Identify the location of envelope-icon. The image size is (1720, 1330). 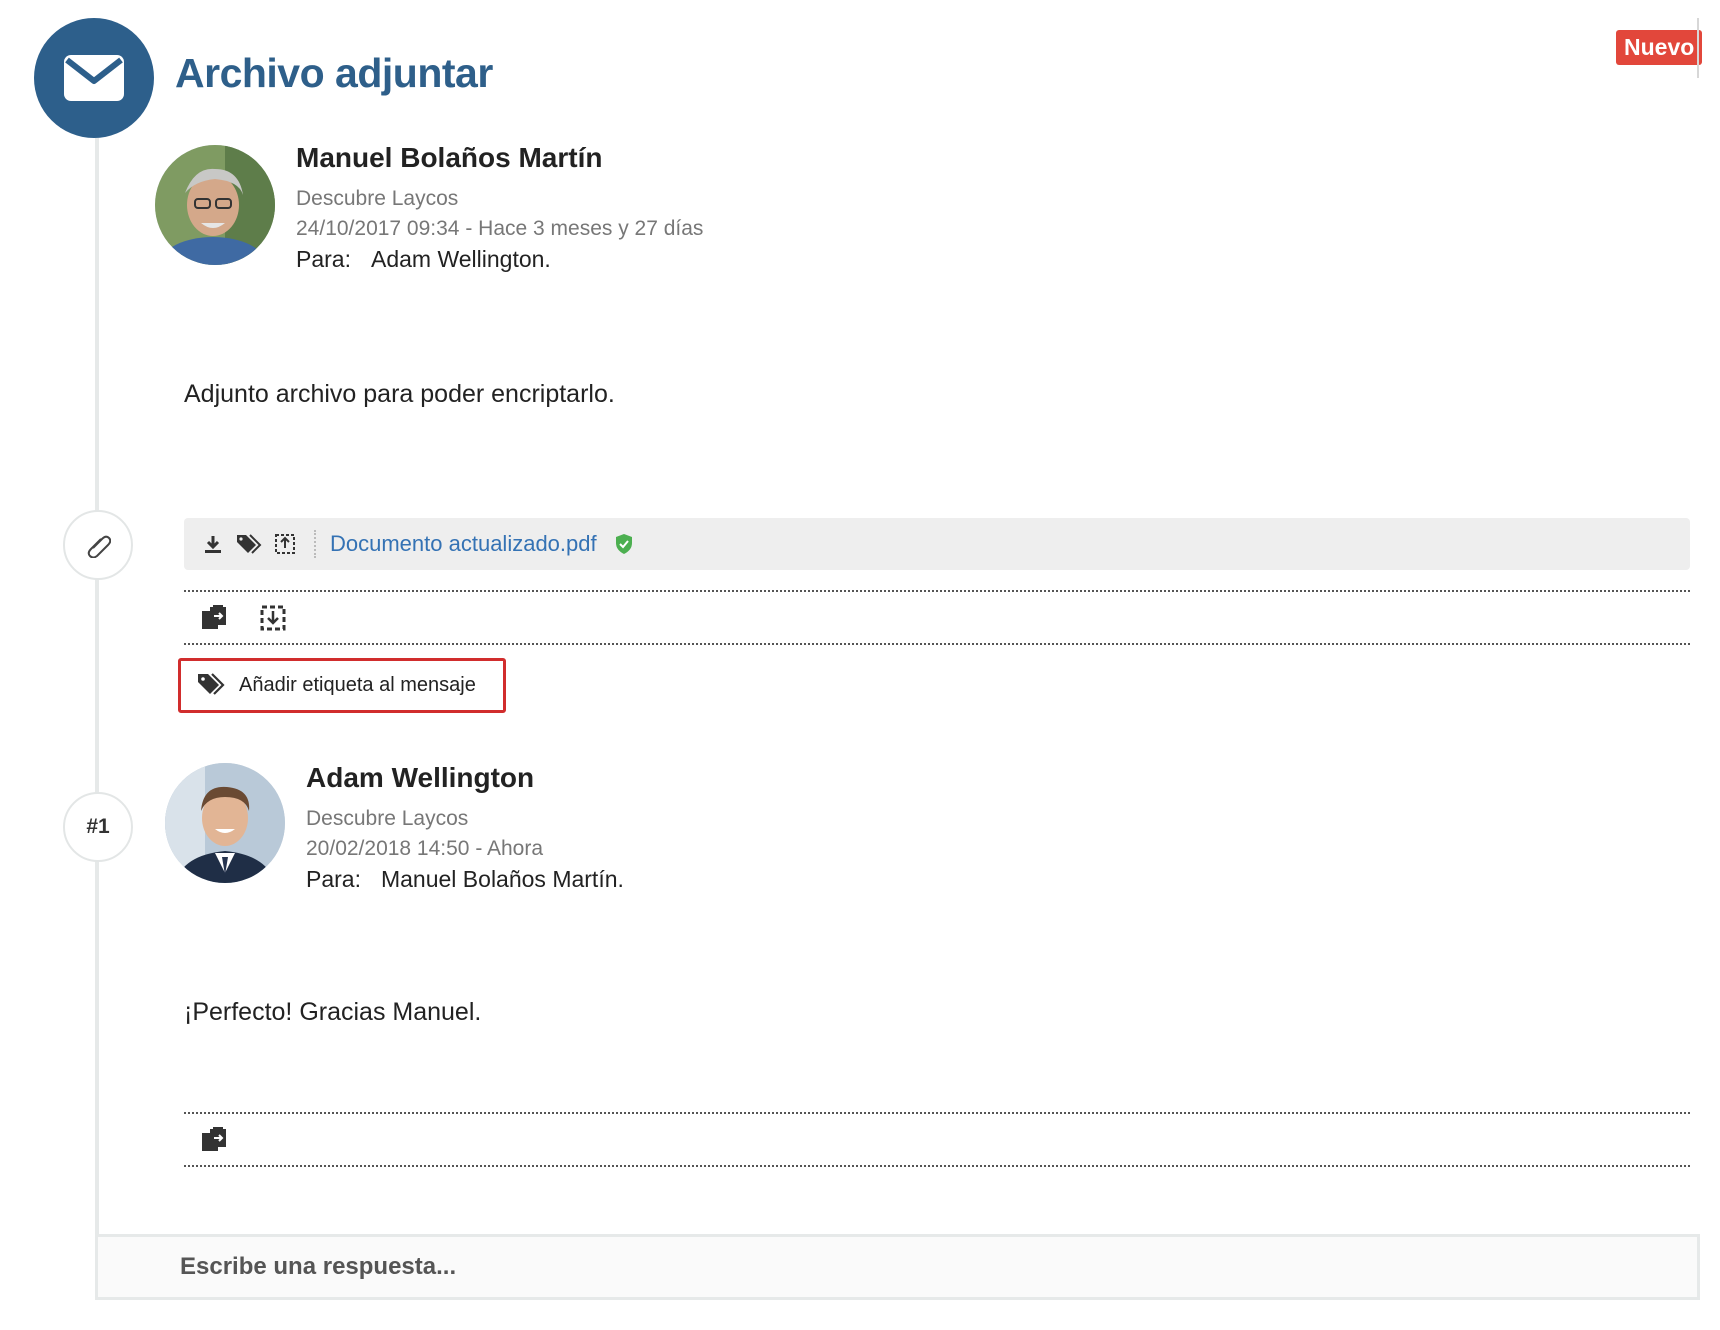
(94, 78).